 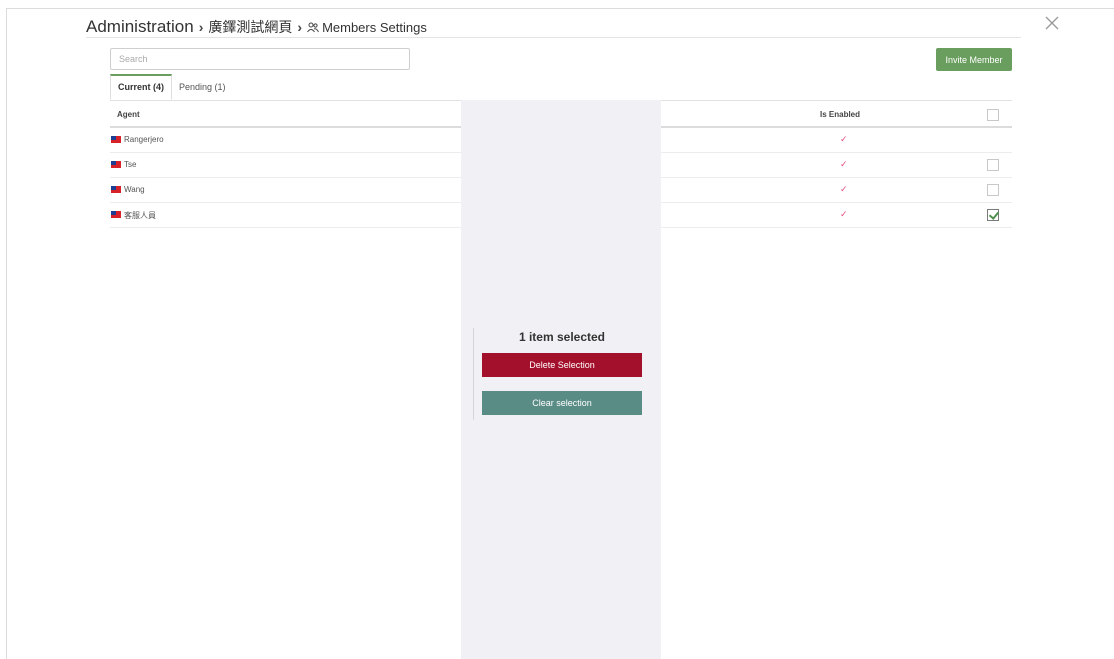 What do you see at coordinates (140, 27) in the screenshot?
I see `breadcrumb-administration: Administration` at bounding box center [140, 27].